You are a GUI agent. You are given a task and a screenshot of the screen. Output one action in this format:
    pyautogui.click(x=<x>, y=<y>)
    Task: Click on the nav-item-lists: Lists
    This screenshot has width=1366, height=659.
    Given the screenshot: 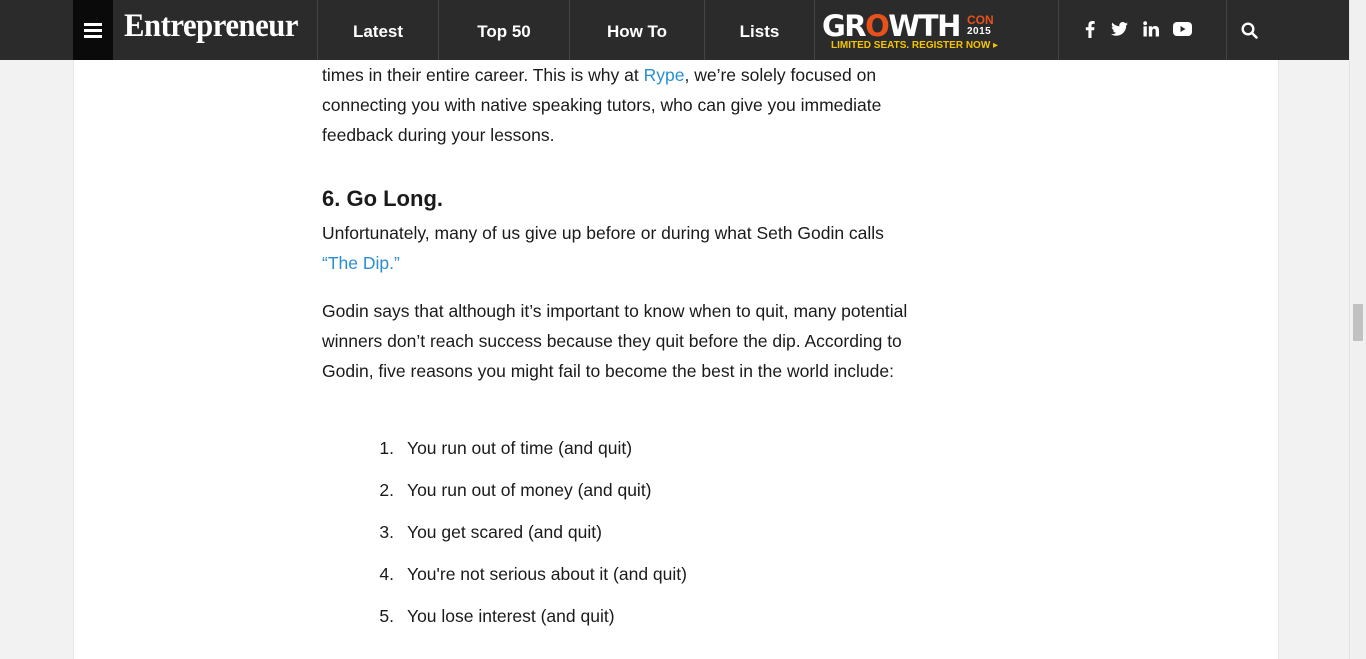 What is the action you would take?
    pyautogui.click(x=759, y=30)
    